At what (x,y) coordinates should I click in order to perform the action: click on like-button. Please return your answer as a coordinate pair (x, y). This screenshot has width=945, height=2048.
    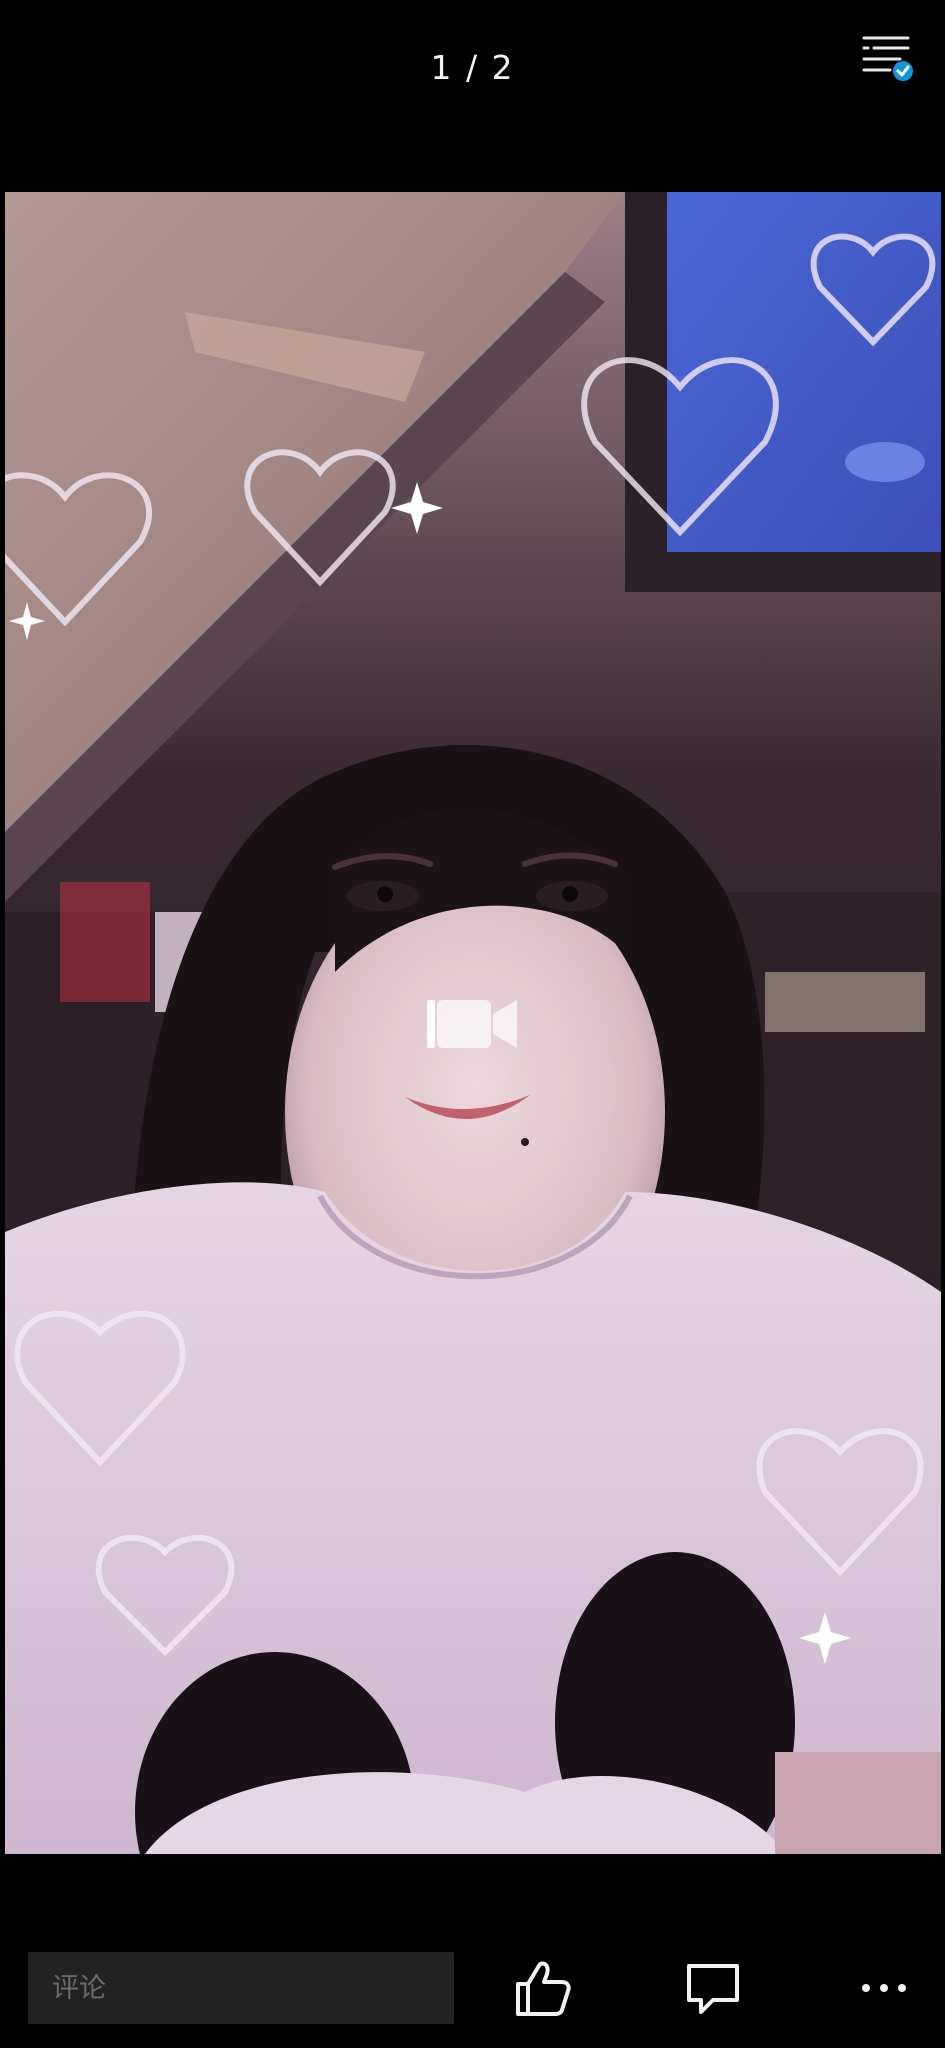
    Looking at the image, I should click on (542, 1988).